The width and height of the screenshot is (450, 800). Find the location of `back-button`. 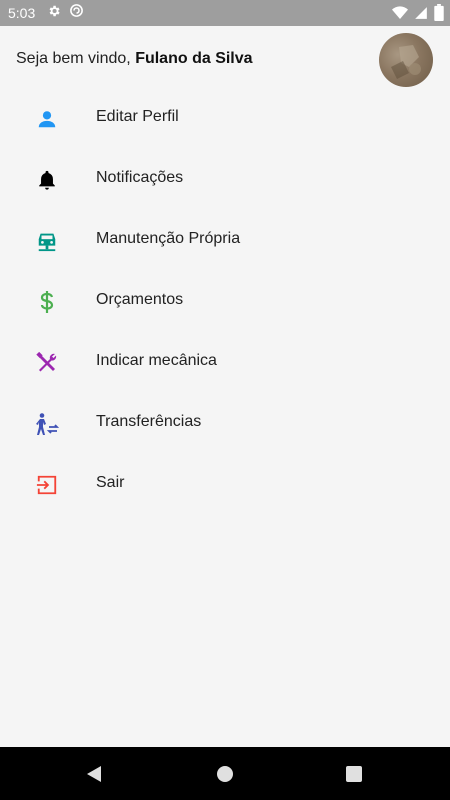

back-button is located at coordinates (94, 773).